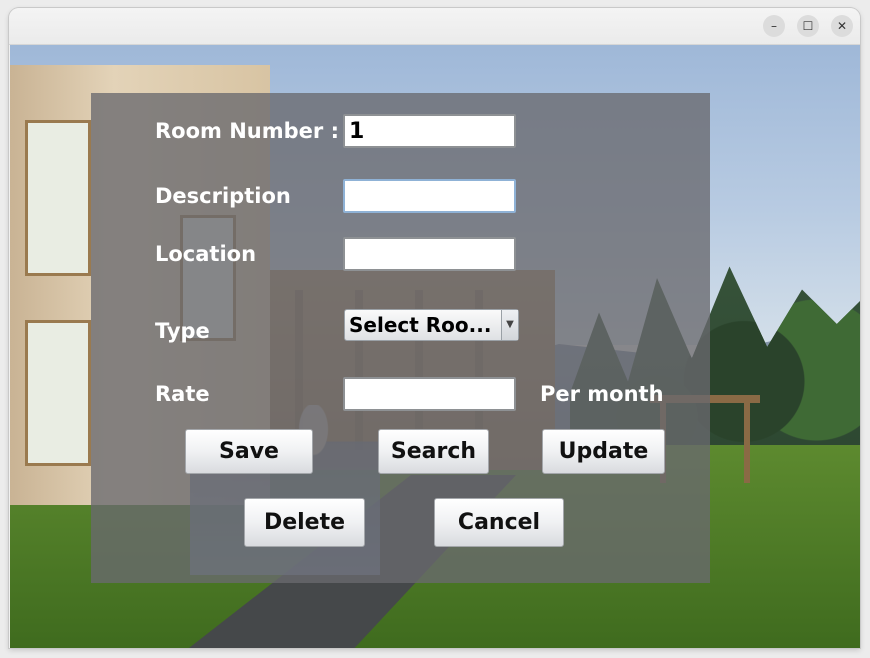 This screenshot has width=870, height=658. What do you see at coordinates (434, 26) in the screenshot?
I see `title-bar: – ☐ ✕` at bounding box center [434, 26].